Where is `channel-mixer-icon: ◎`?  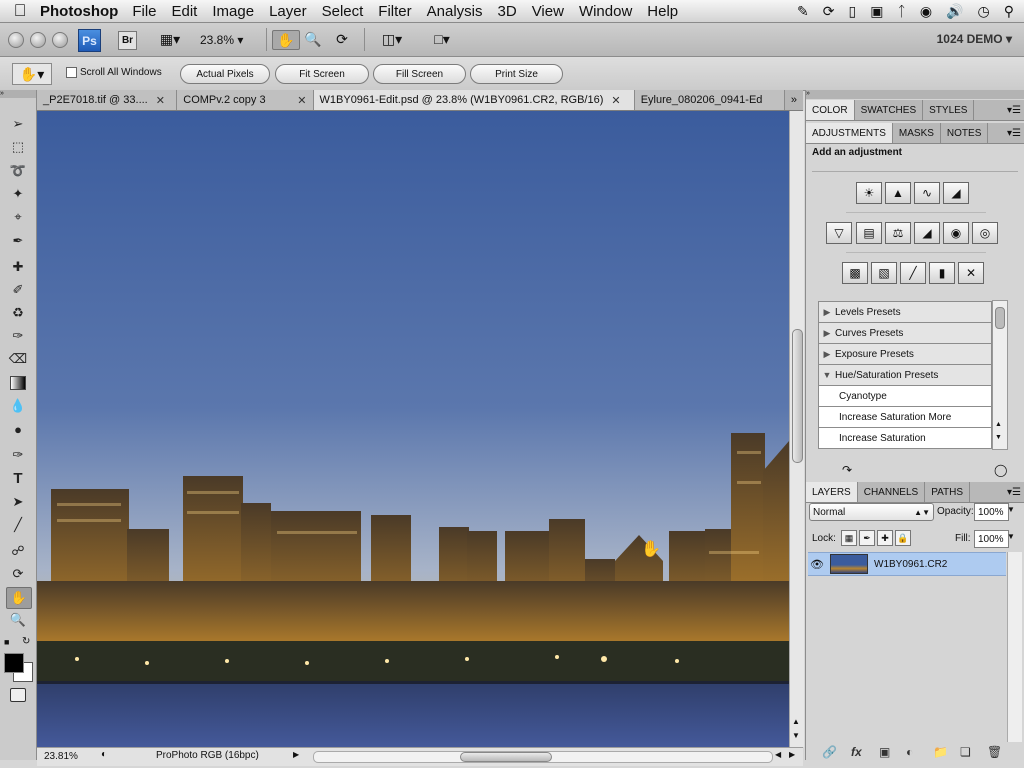
channel-mixer-icon: ◎ is located at coordinates (985, 233).